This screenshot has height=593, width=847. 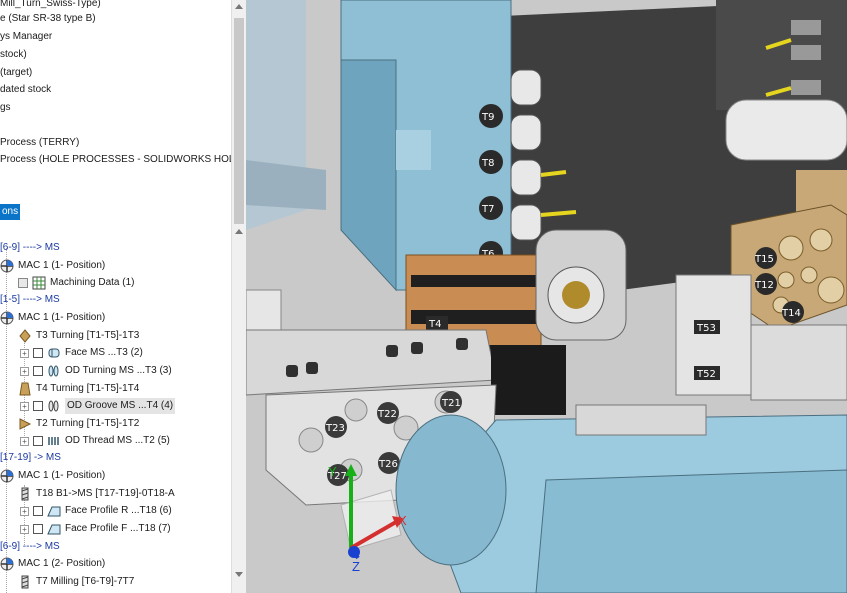 What do you see at coordinates (53, 441) in the screenshot?
I see `thread-operation-icon` at bounding box center [53, 441].